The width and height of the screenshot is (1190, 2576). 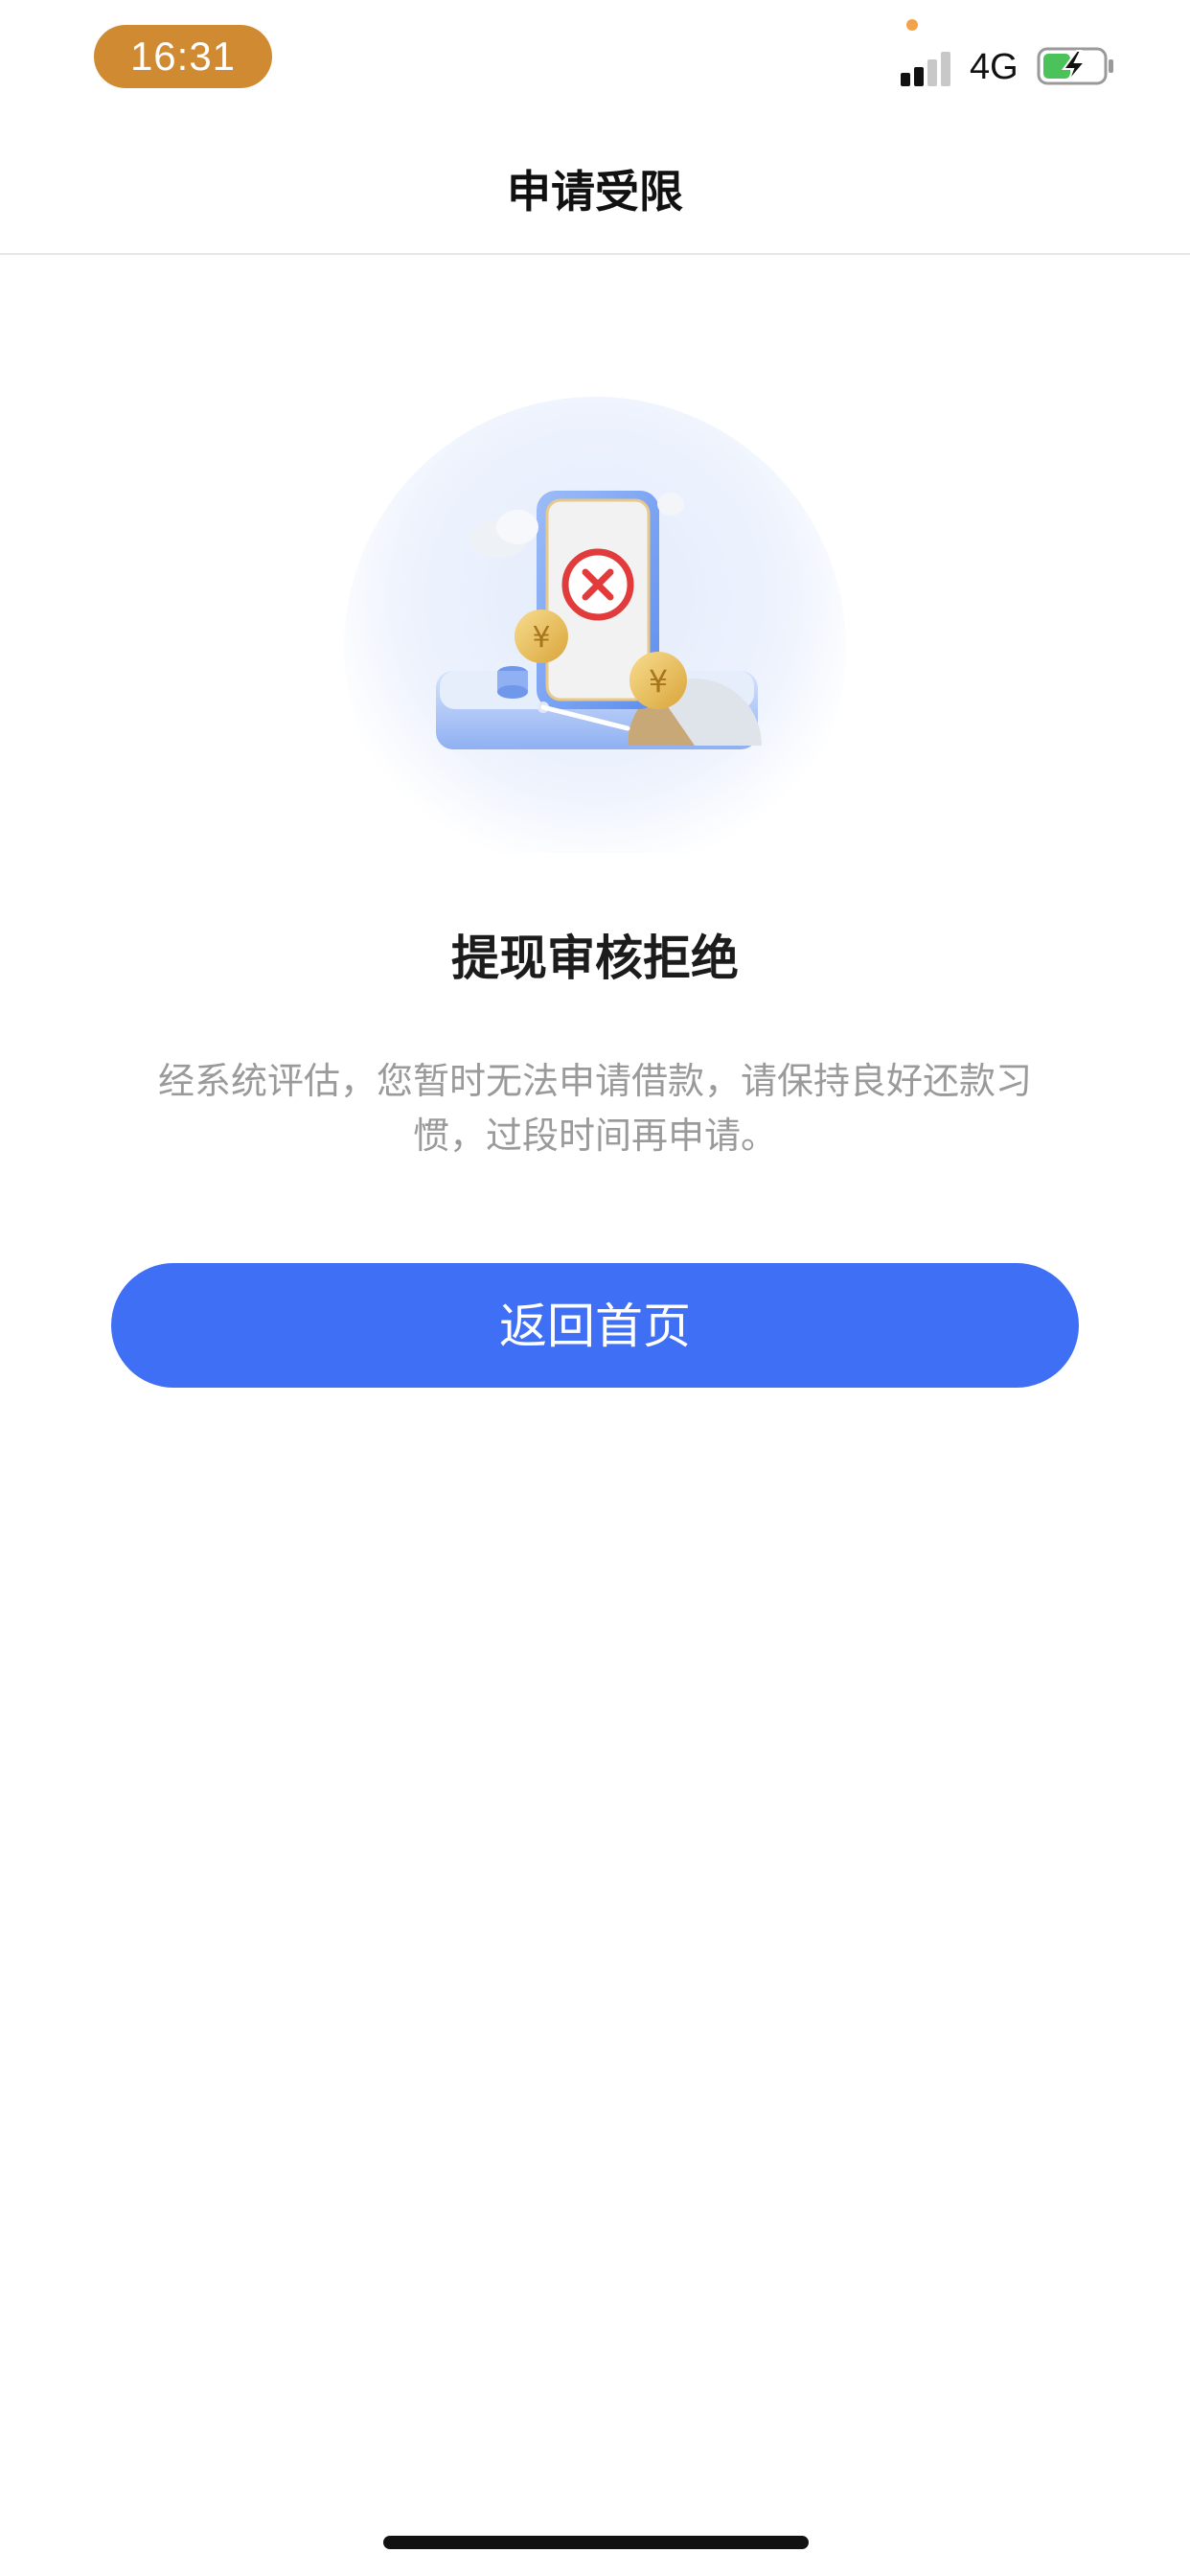 I want to click on network-type-label: 4G, so click(x=994, y=67).